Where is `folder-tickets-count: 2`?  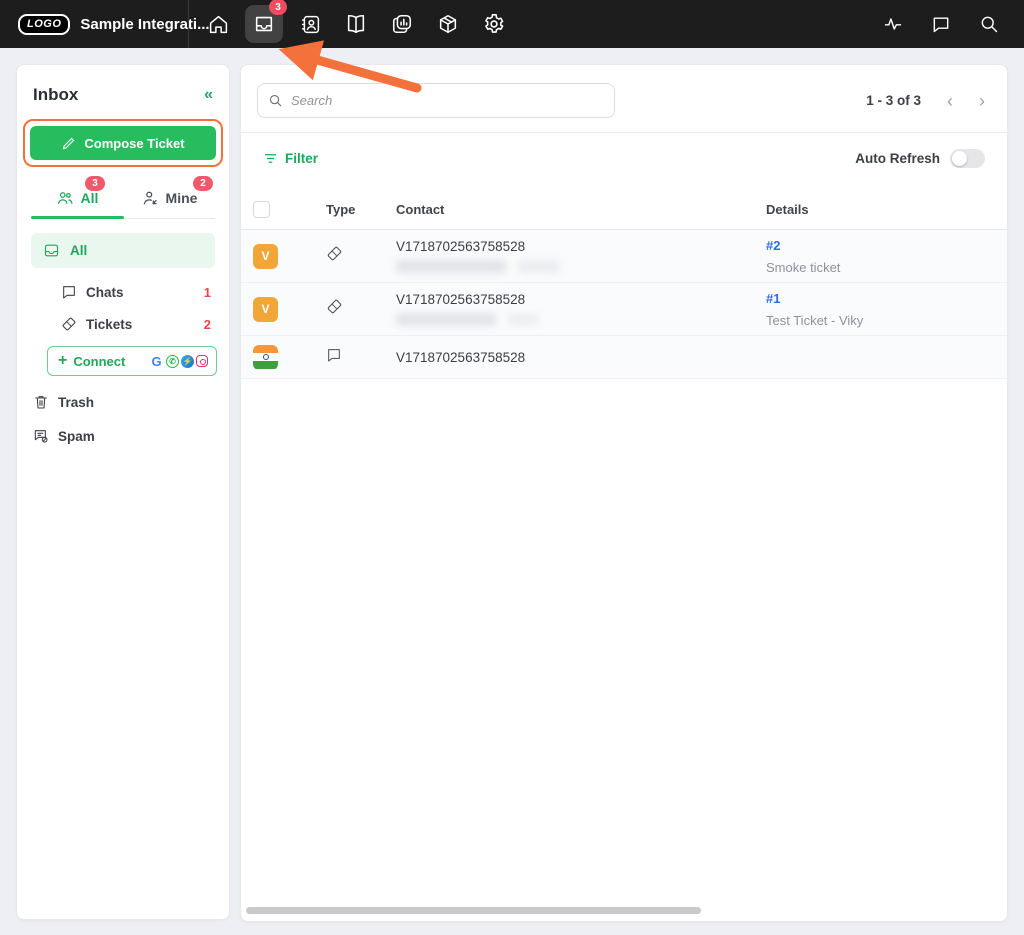
folder-tickets-count: 2 is located at coordinates (207, 324).